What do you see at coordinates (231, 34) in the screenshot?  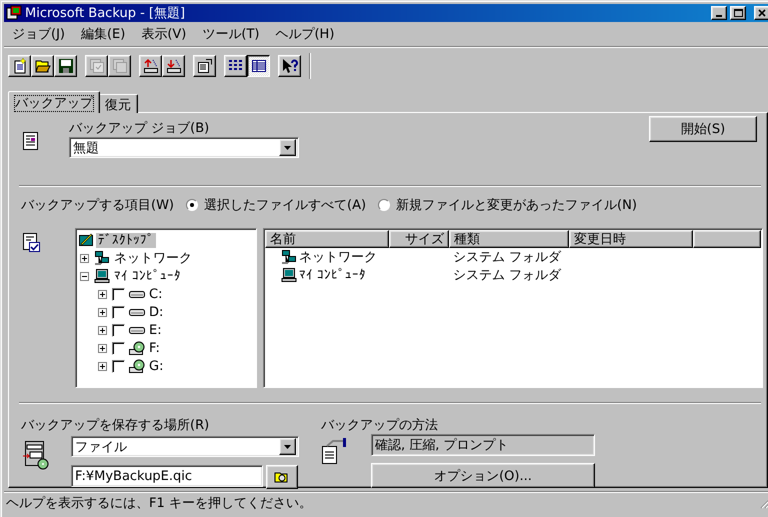 I see `menu-item: ツール(T)` at bounding box center [231, 34].